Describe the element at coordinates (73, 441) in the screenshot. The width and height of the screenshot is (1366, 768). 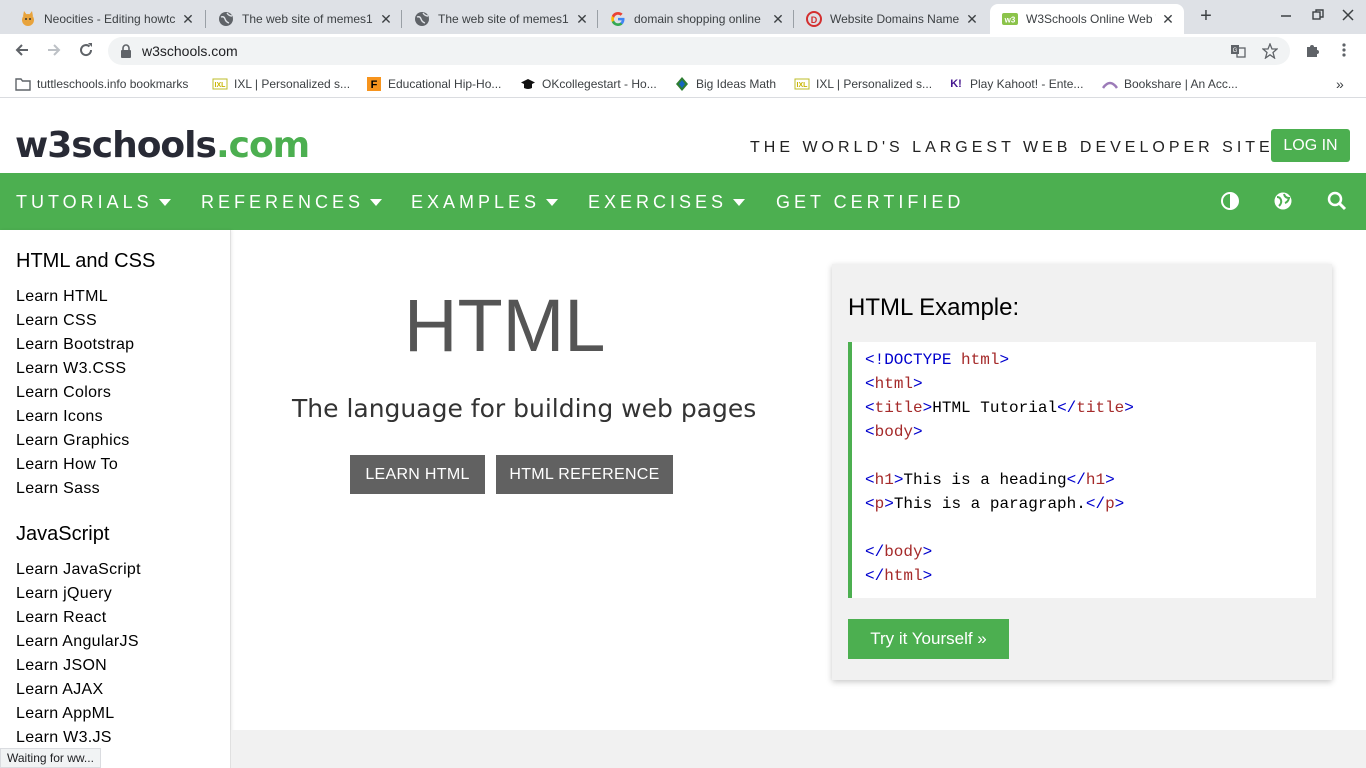
I see `sidebar-link-learn-graphics: Learn Graphics` at that location.